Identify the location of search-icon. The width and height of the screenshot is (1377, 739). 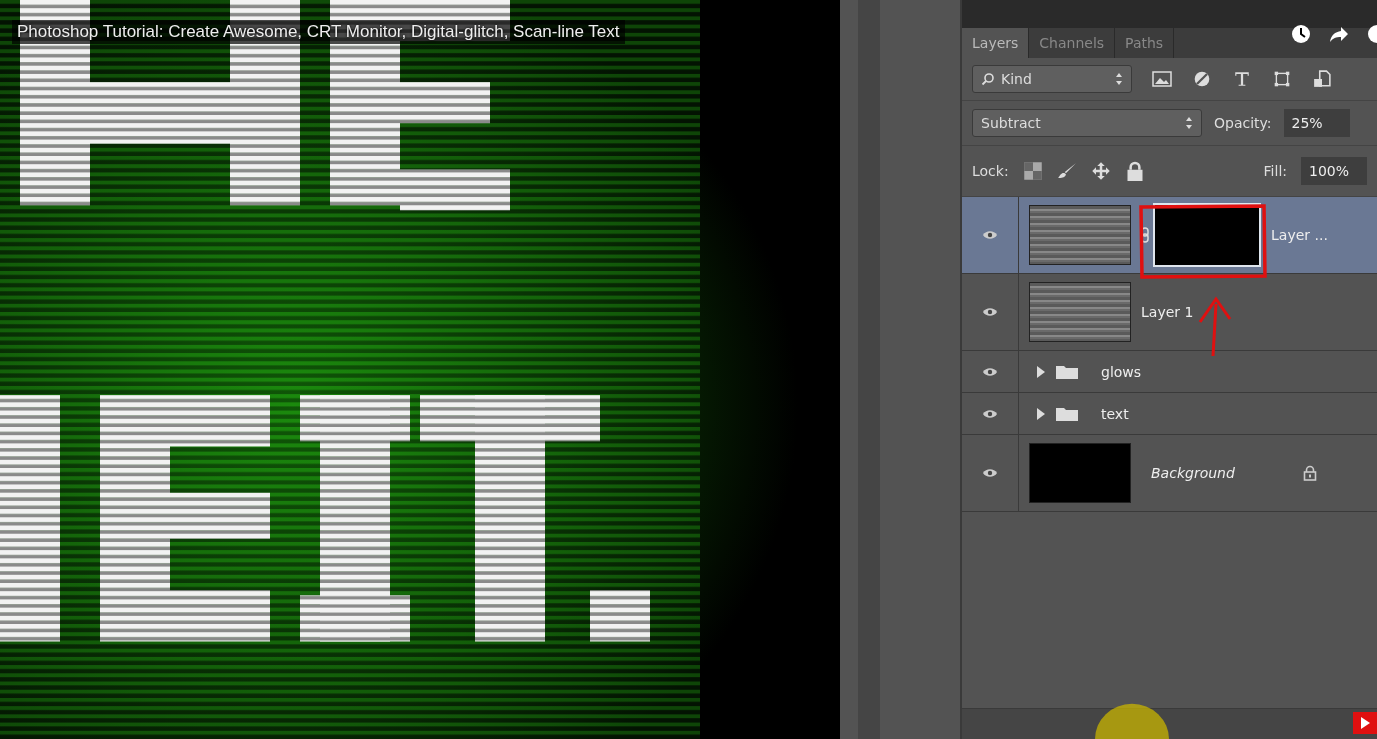
(988, 79).